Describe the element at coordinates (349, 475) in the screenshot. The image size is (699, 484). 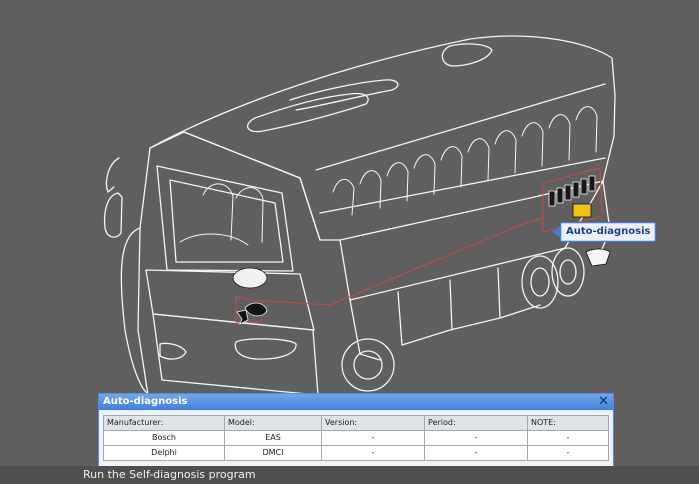
I see `status-bar: Run the Self-diagnosis program` at that location.